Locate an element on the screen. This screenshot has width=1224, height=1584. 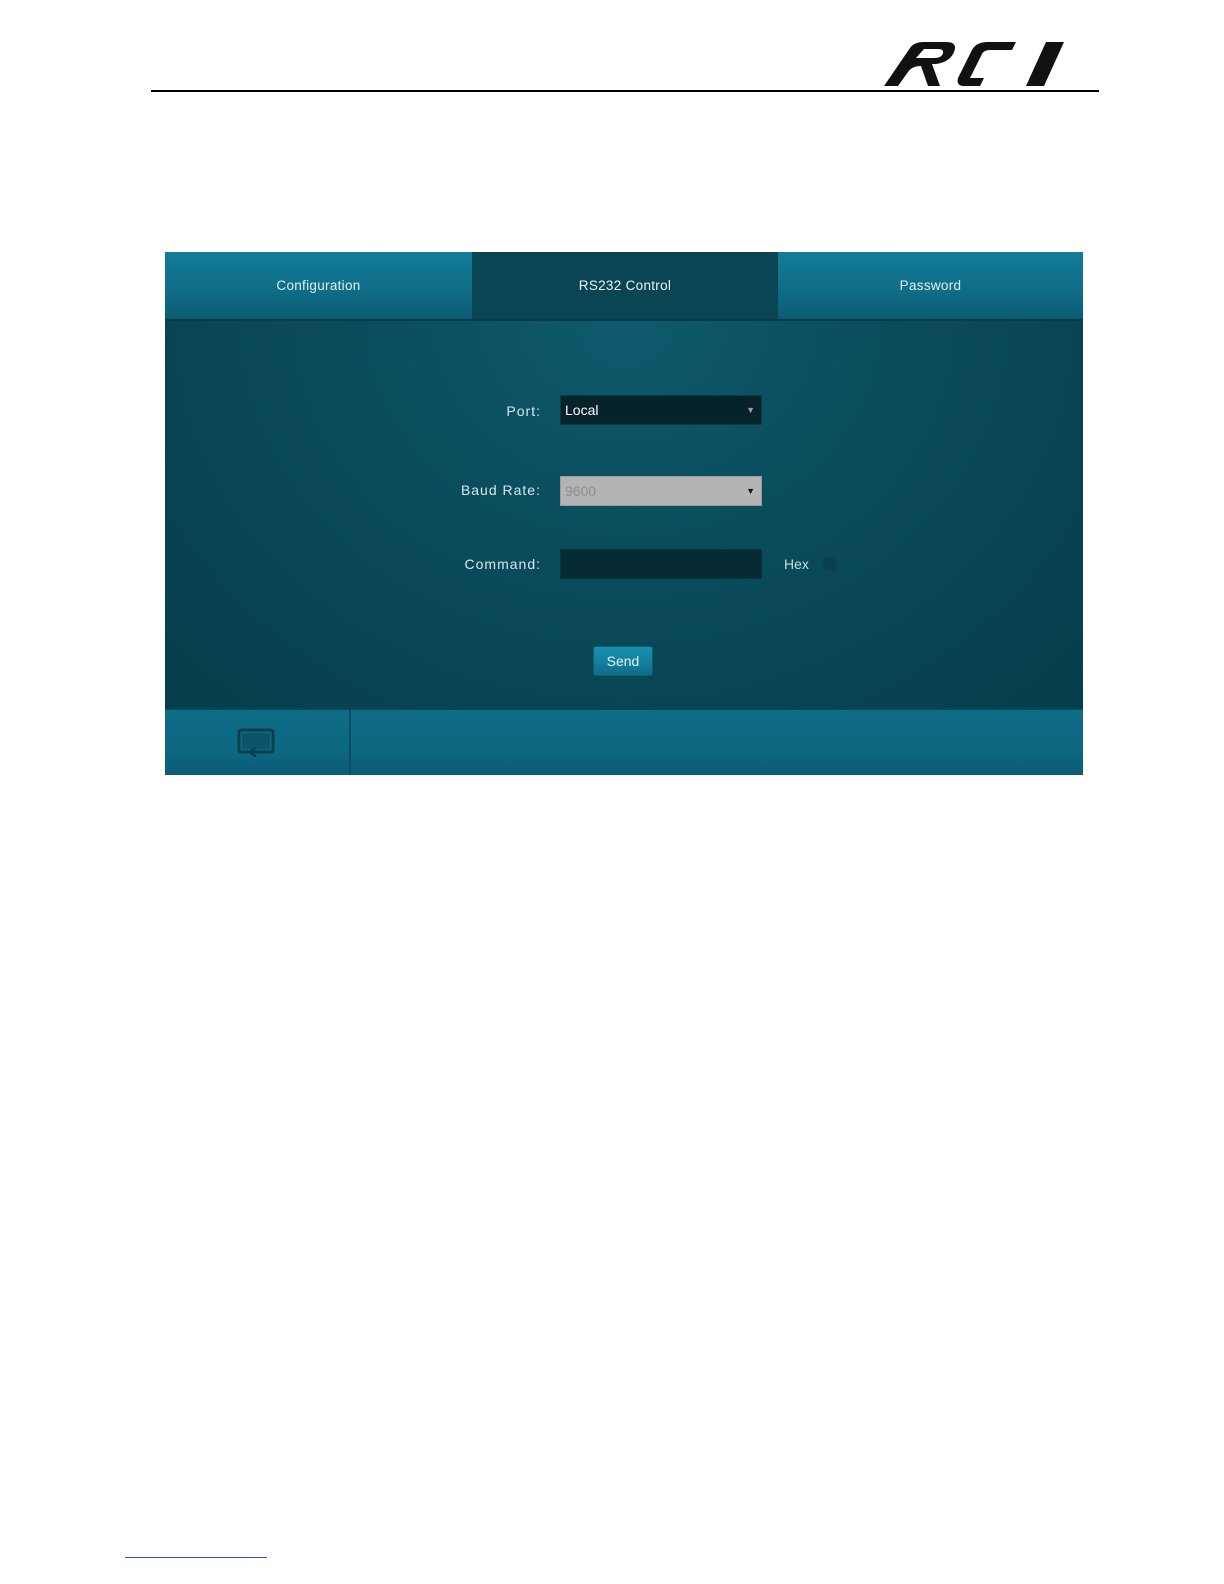
command-input is located at coordinates (661, 564).